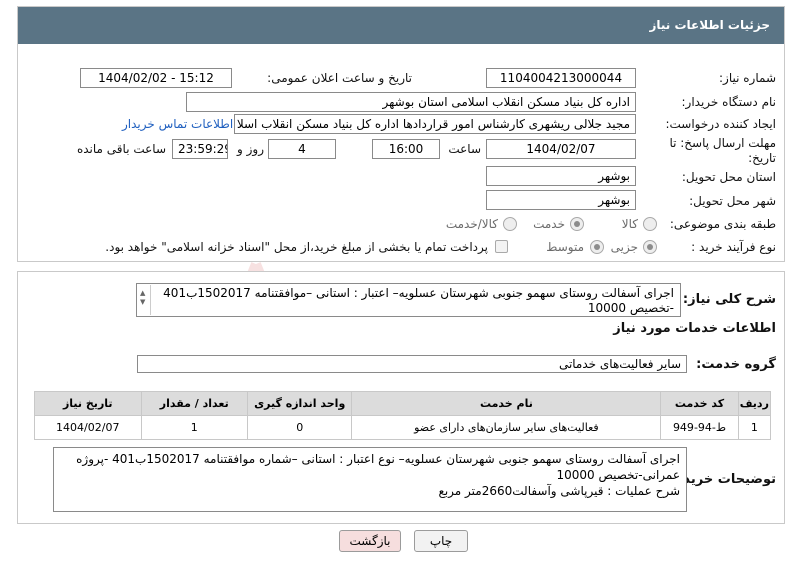  Describe the element at coordinates (464, 149) in the screenshot. I see `deadline-time-label: ساعت` at that location.